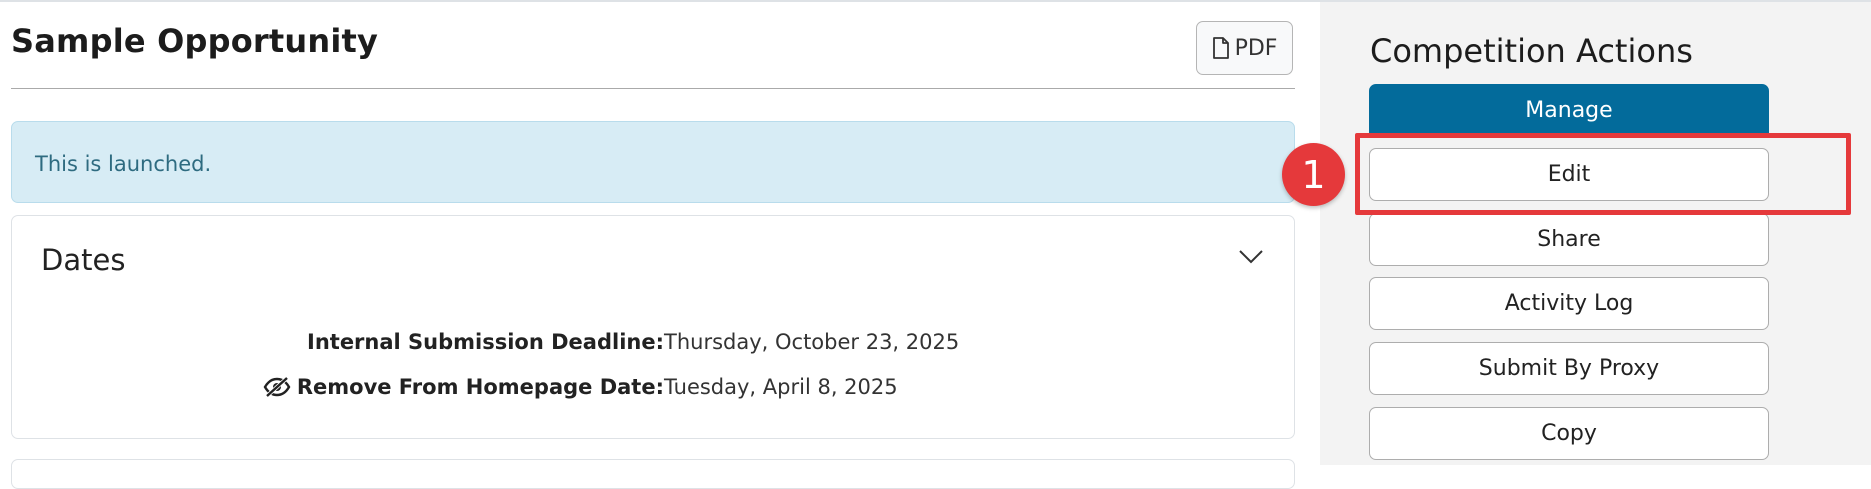 This screenshot has height=489, width=1871. What do you see at coordinates (1569, 368) in the screenshot?
I see `submit-by-proxy-button: Submit By Proxy` at bounding box center [1569, 368].